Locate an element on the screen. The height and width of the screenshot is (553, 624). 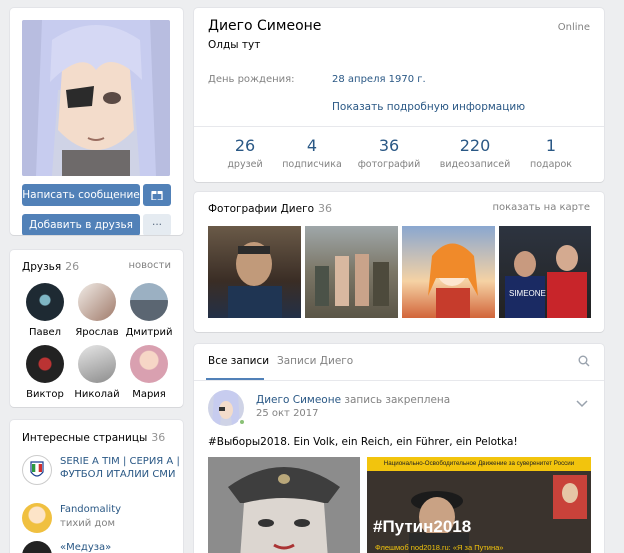
add-friend-button: Добавить в друзья is located at coordinates (81, 224).